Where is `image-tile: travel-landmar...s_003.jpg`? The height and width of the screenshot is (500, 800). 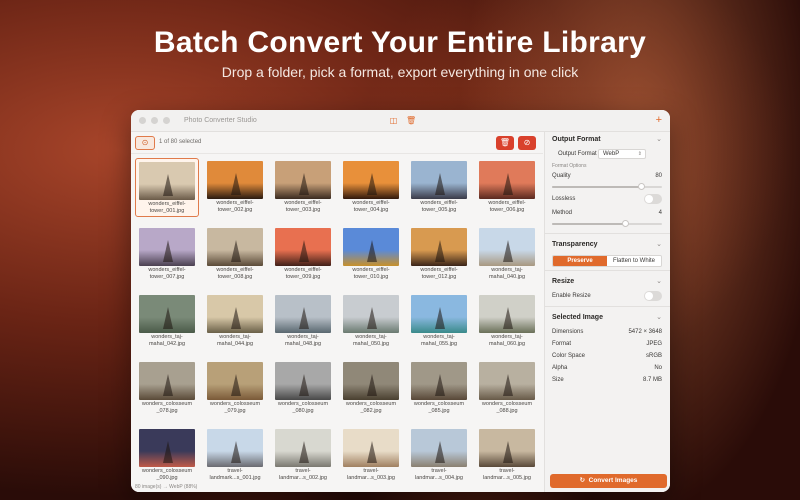 image-tile: travel-landmar...s_003.jpg is located at coordinates (371, 453).